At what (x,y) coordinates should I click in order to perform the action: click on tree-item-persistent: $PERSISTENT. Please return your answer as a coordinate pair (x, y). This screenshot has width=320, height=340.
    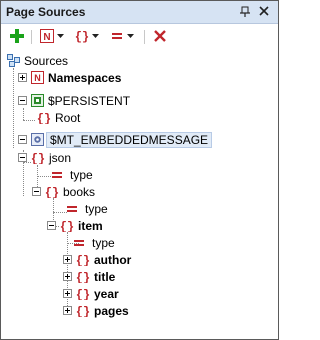
    Looking at the image, I should click on (74, 100).